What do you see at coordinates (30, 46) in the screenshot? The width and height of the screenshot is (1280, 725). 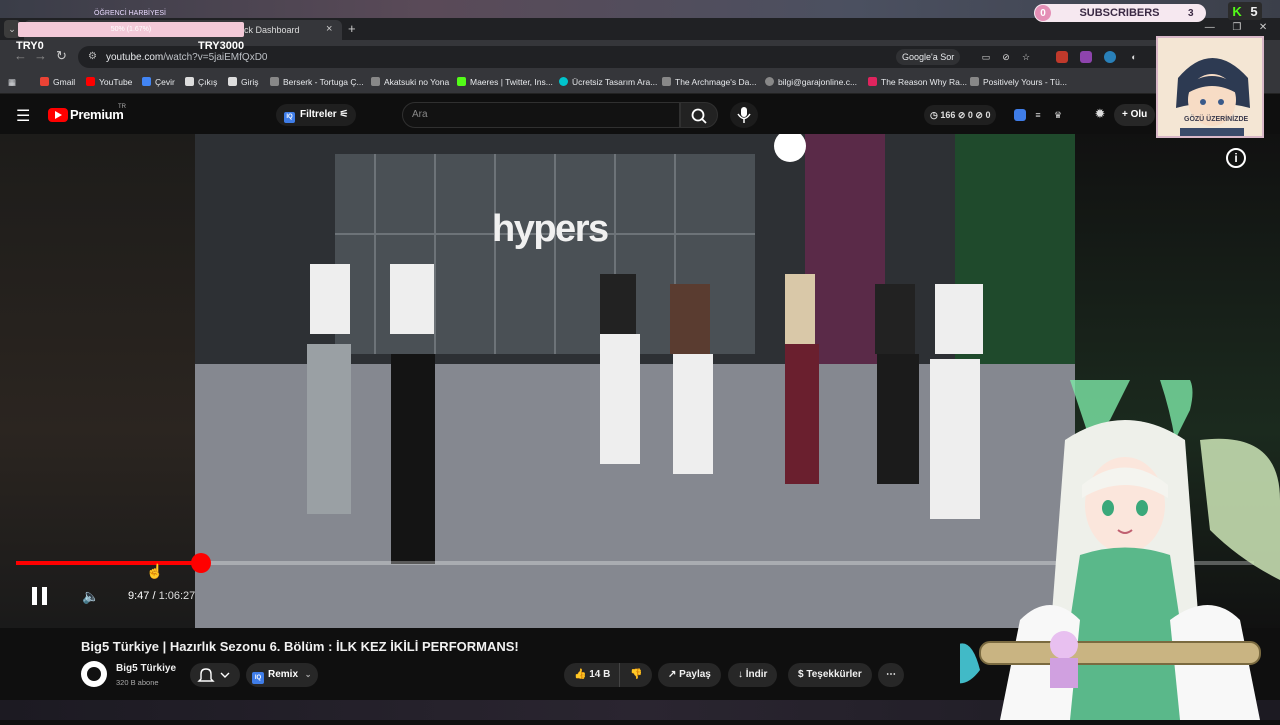 I see `overlay-try-left: TRY0` at bounding box center [30, 46].